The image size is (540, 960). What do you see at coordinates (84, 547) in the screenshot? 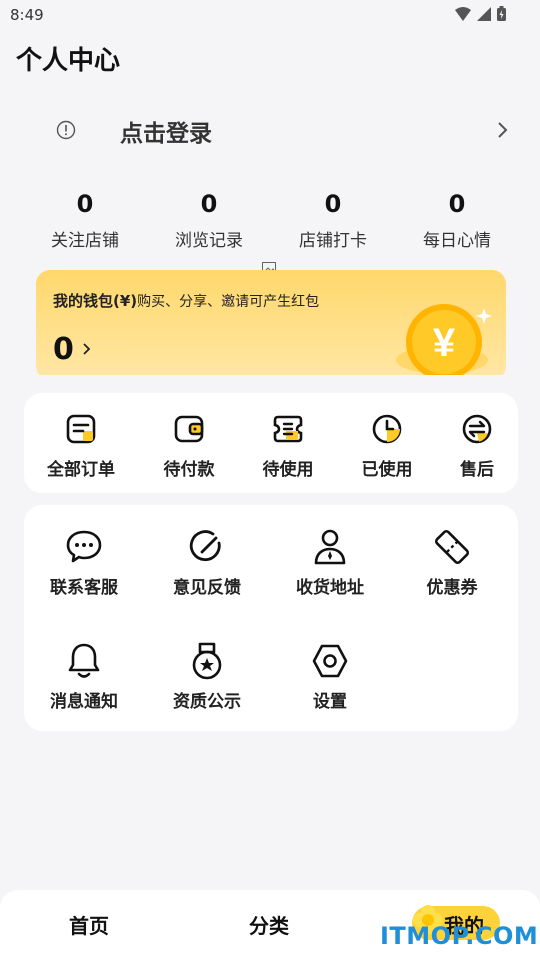
I see `chat-icon` at bounding box center [84, 547].